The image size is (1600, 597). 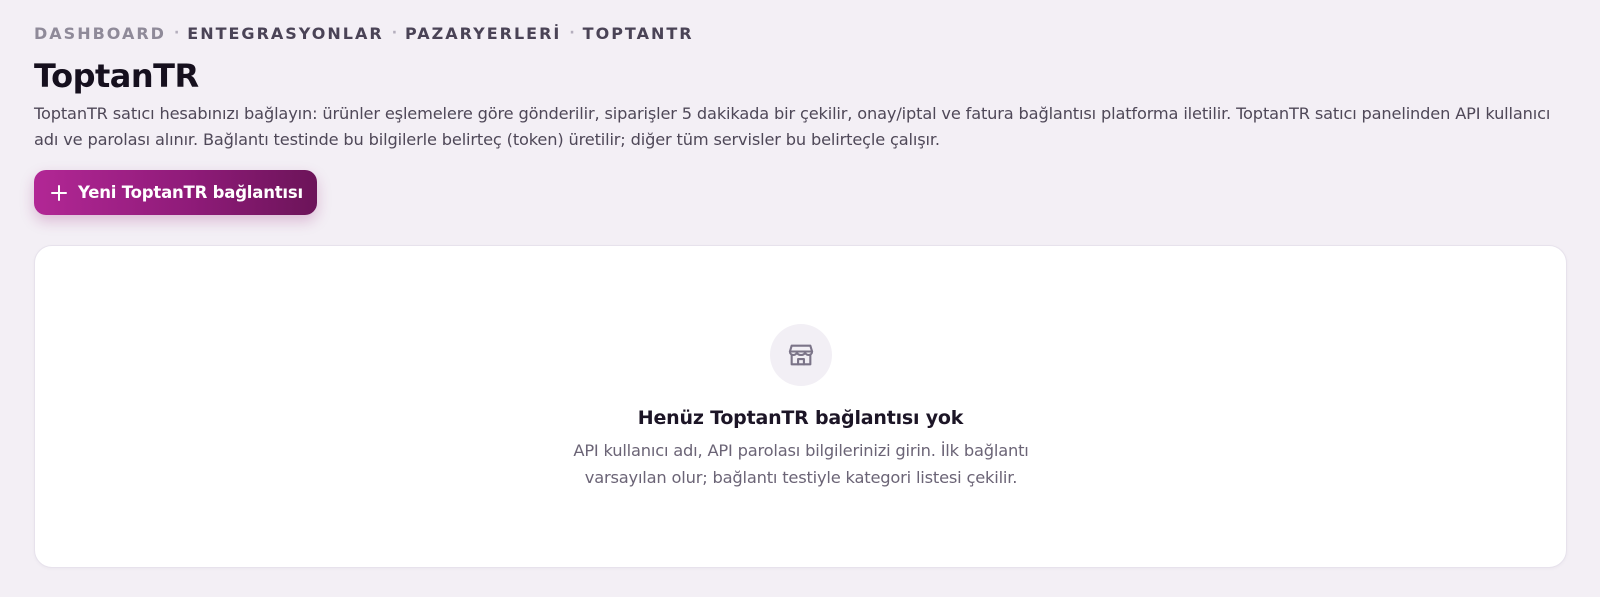 I want to click on empty-state-title: Henüz ToptanTR bağlantısı yok, so click(x=800, y=418).